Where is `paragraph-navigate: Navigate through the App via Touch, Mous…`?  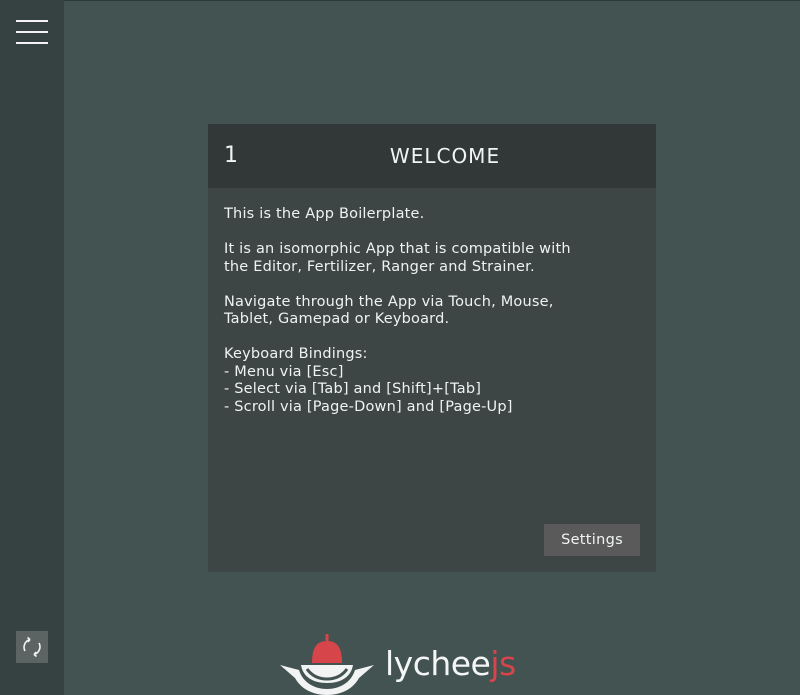
paragraph-navigate: Navigate through the App via Touch, Mous… is located at coordinates (434, 311).